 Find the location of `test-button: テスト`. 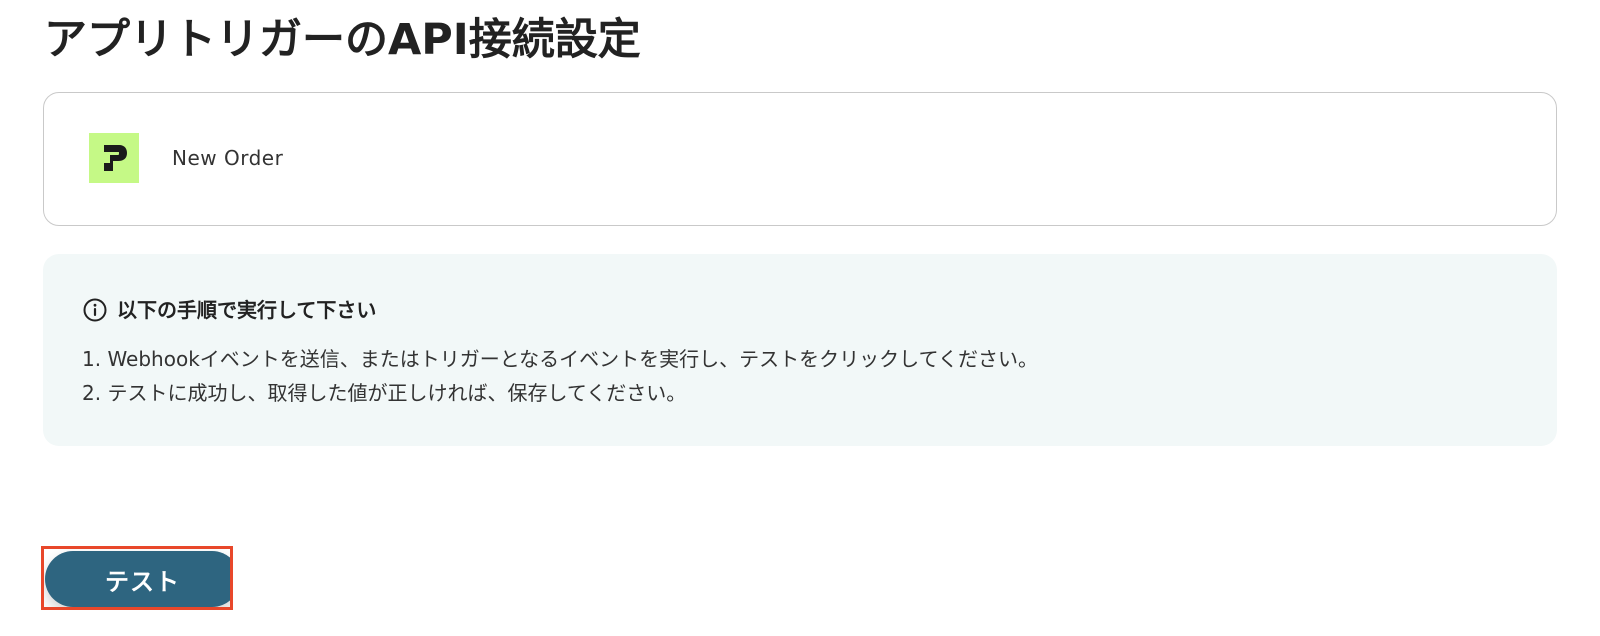

test-button: テスト is located at coordinates (137, 579).